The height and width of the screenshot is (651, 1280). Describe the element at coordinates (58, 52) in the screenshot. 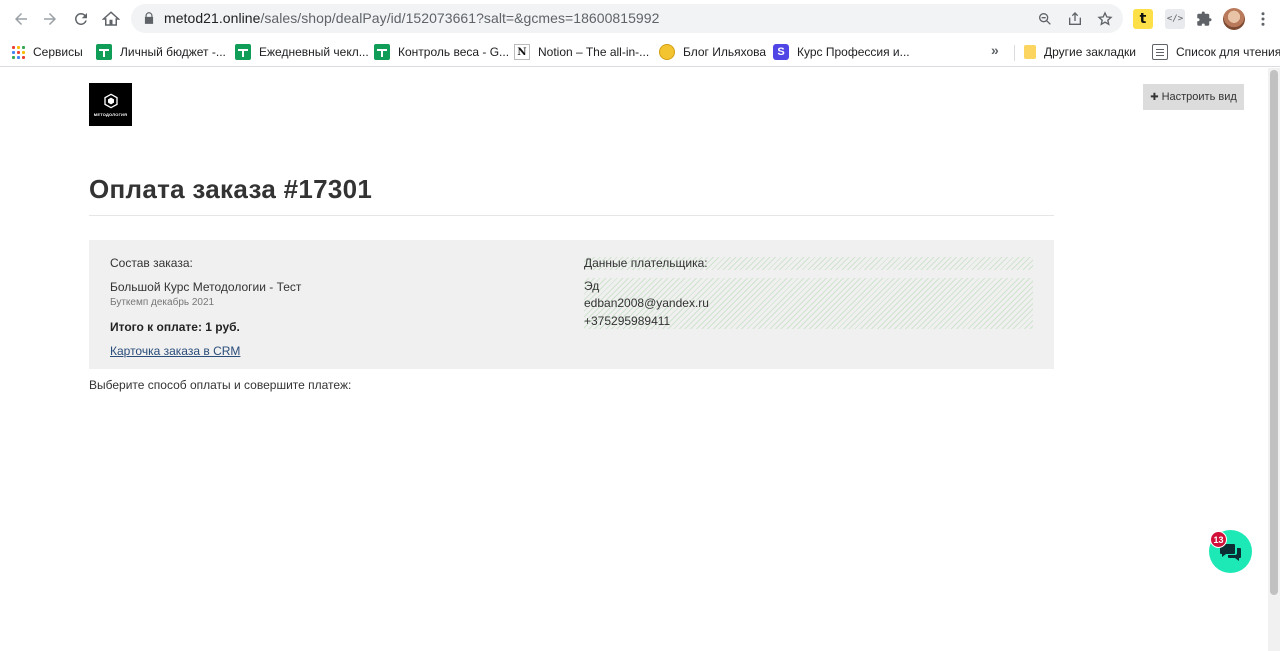

I see `bookmark-label: Сервисы` at that location.